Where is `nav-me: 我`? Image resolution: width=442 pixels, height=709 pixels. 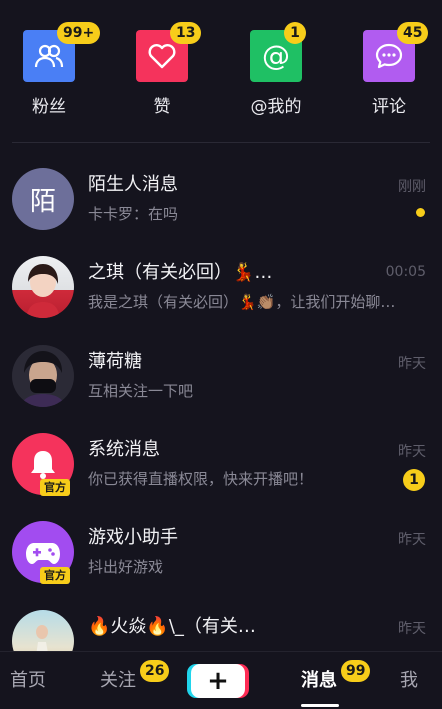 nav-me: 我 is located at coordinates (409, 680).